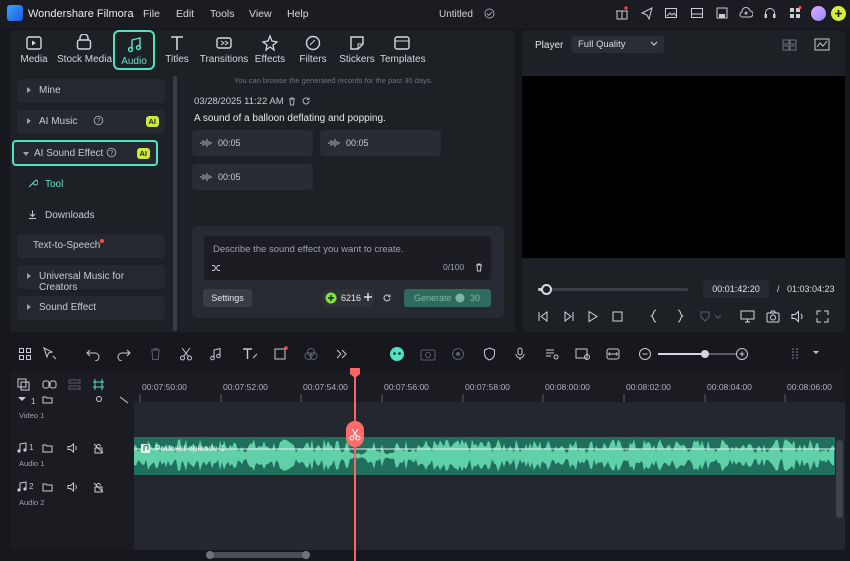  I want to click on undo-icon, so click(93, 354).